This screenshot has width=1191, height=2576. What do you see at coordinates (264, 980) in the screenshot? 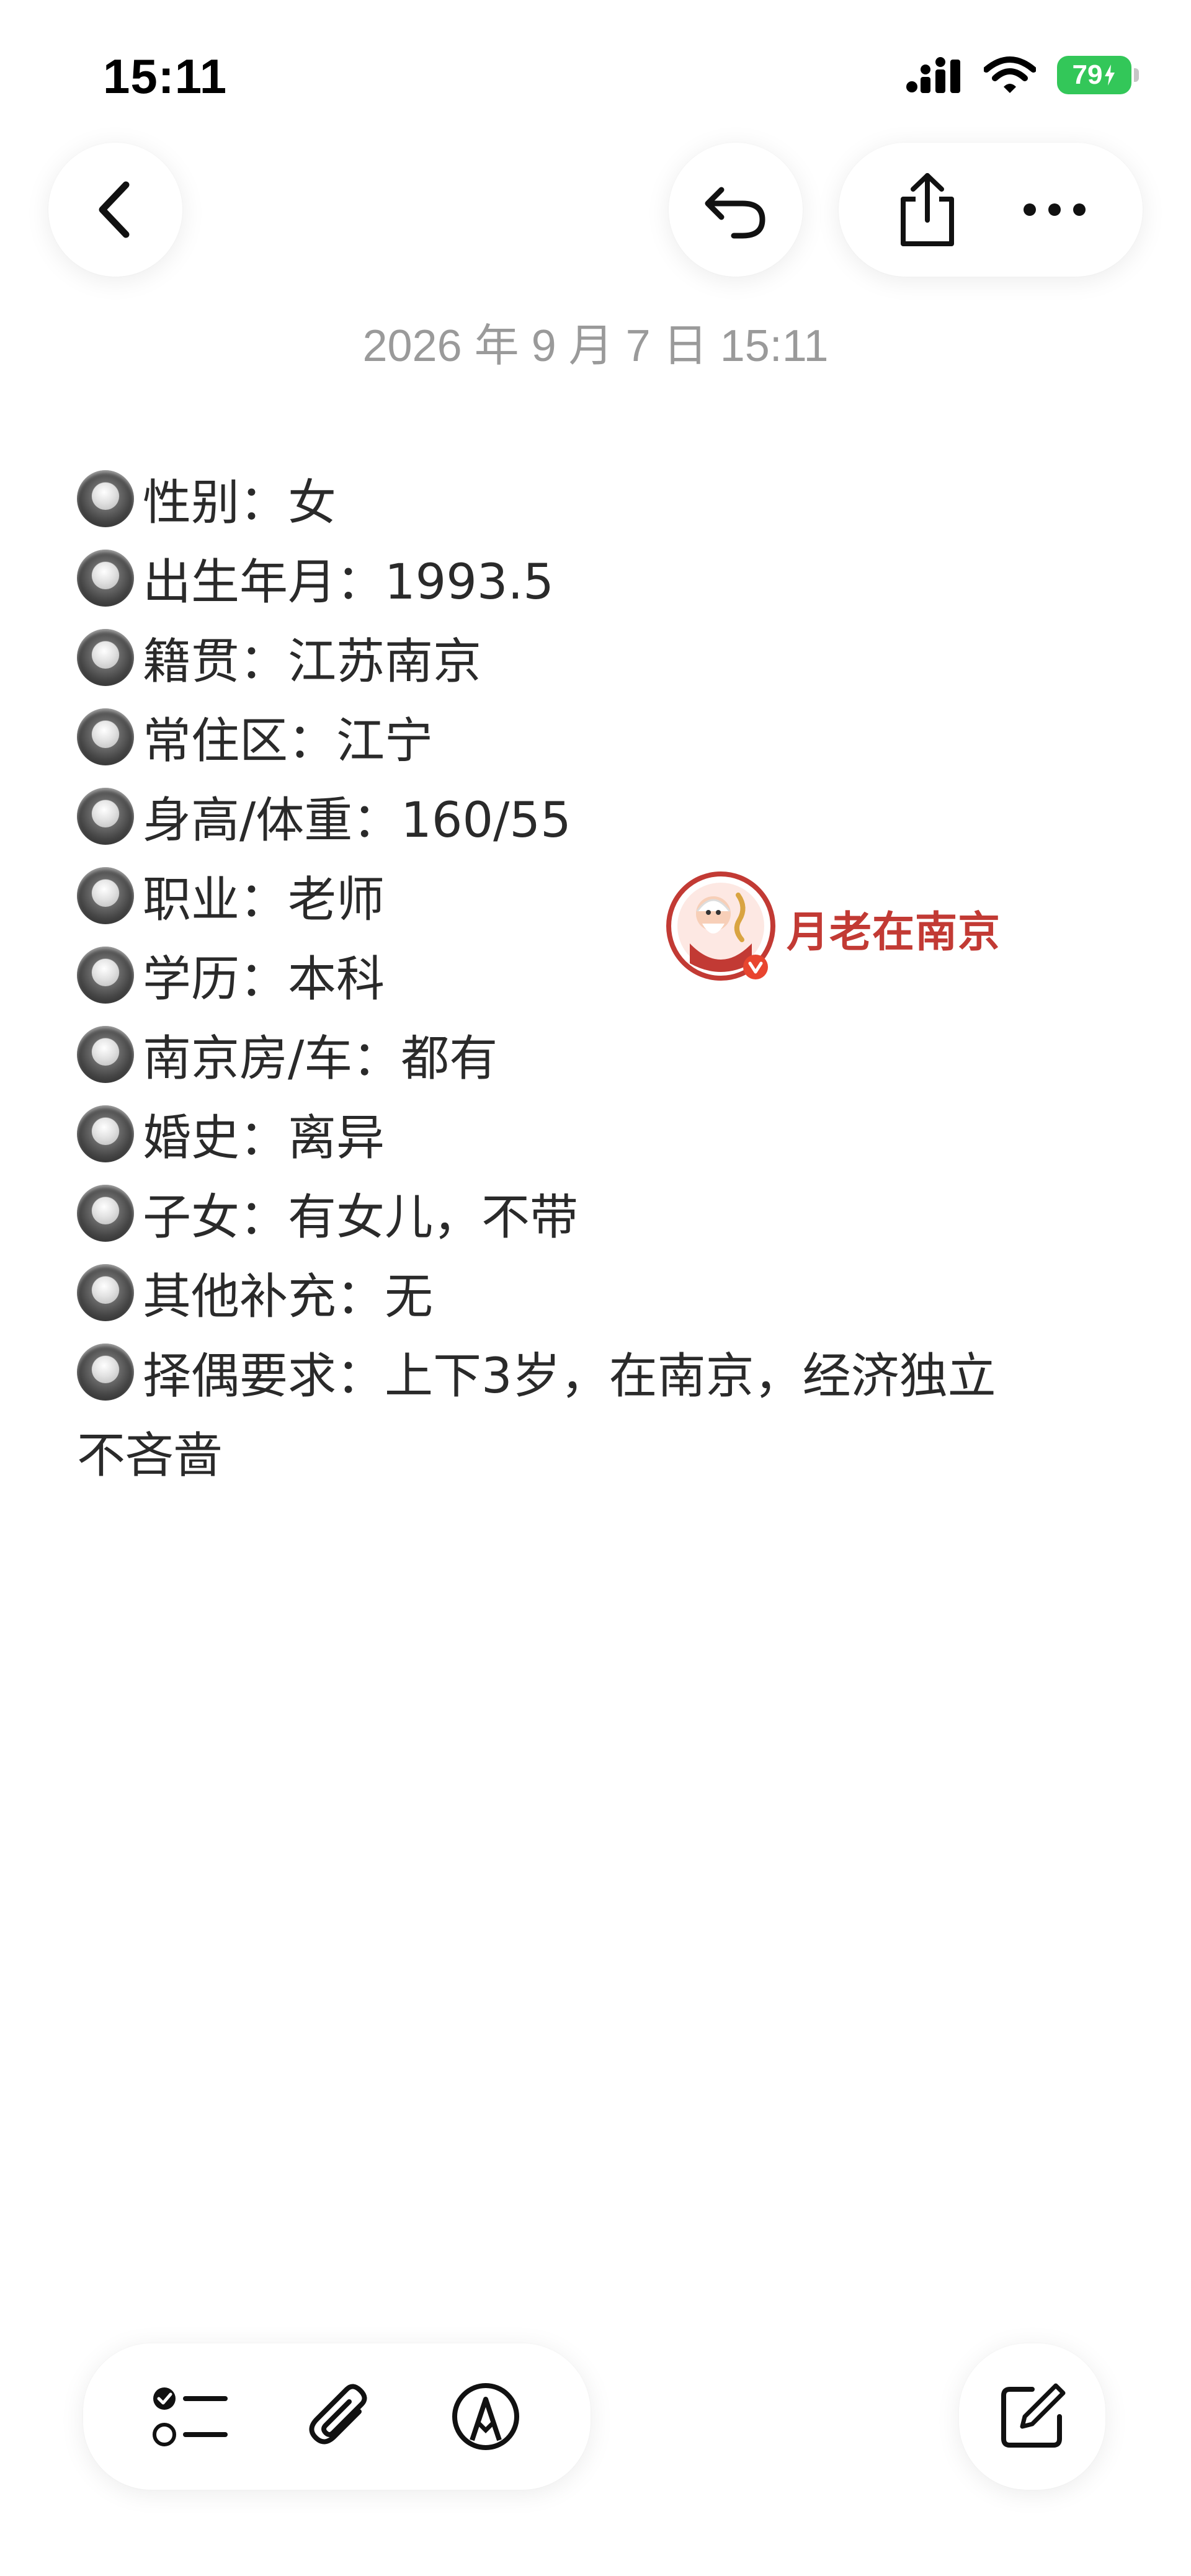
I see `note-line-text: 学历：本科` at bounding box center [264, 980].